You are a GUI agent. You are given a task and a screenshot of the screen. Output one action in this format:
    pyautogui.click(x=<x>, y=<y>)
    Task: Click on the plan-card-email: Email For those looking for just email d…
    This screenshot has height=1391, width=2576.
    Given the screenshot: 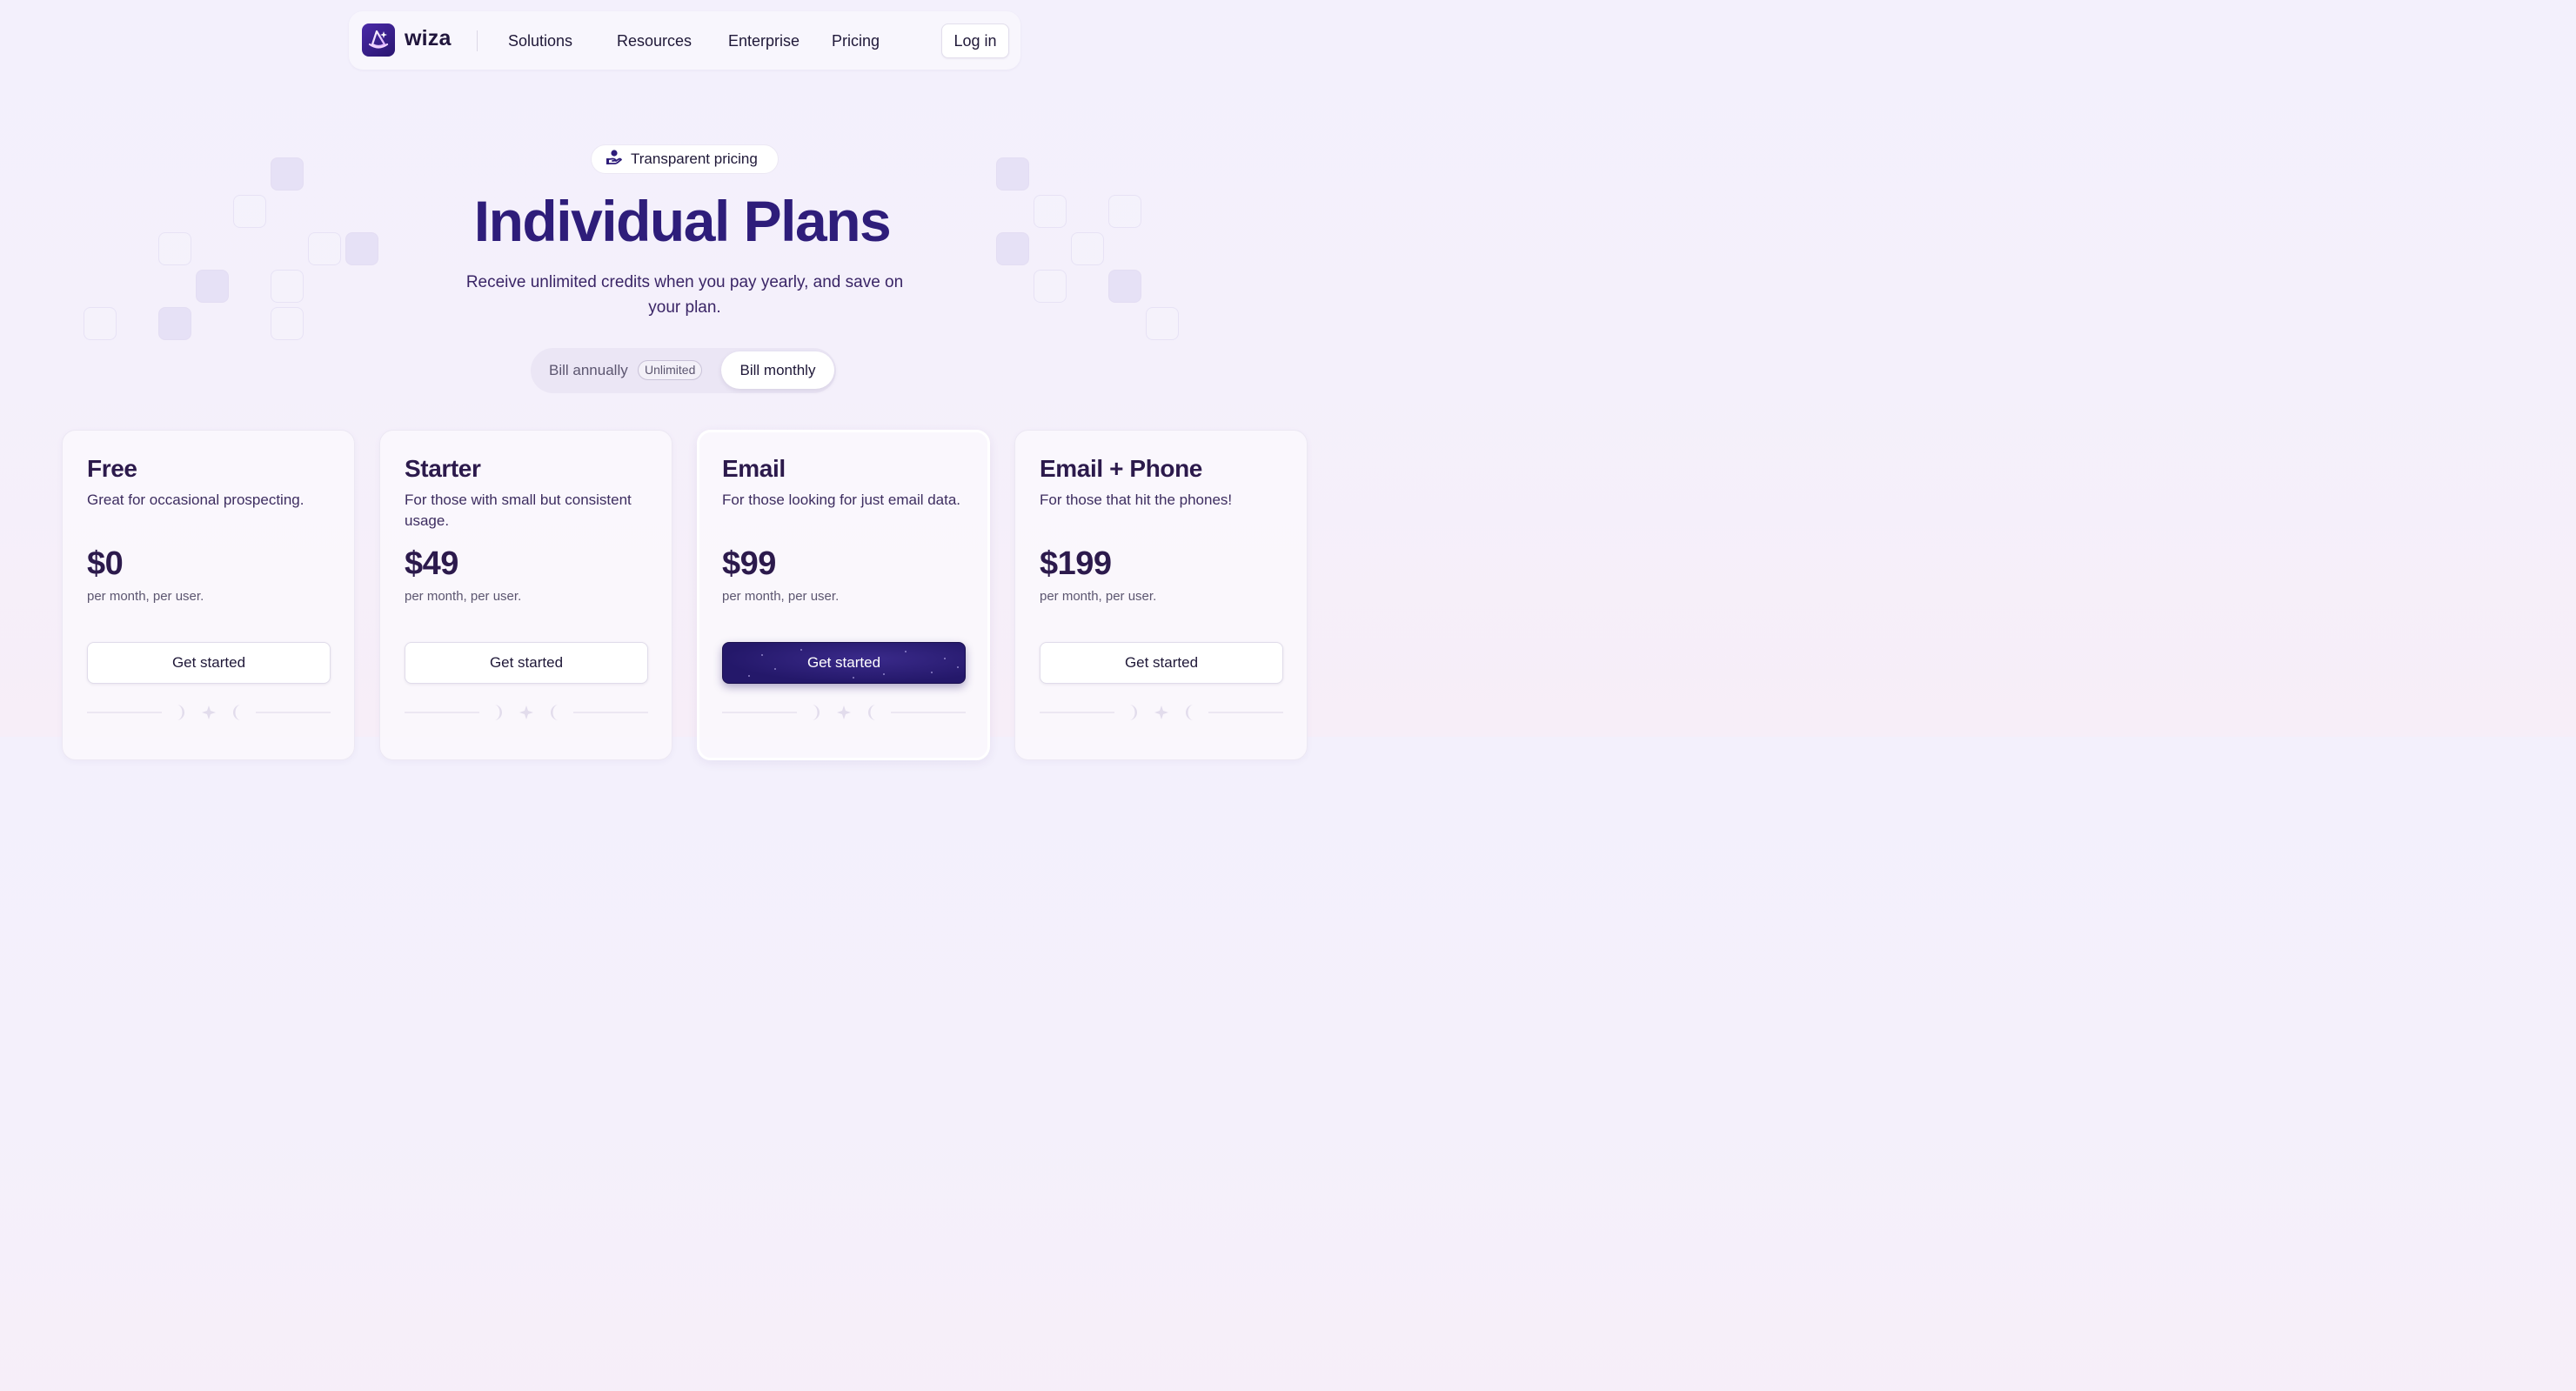 What is the action you would take?
    pyautogui.click(x=843, y=595)
    